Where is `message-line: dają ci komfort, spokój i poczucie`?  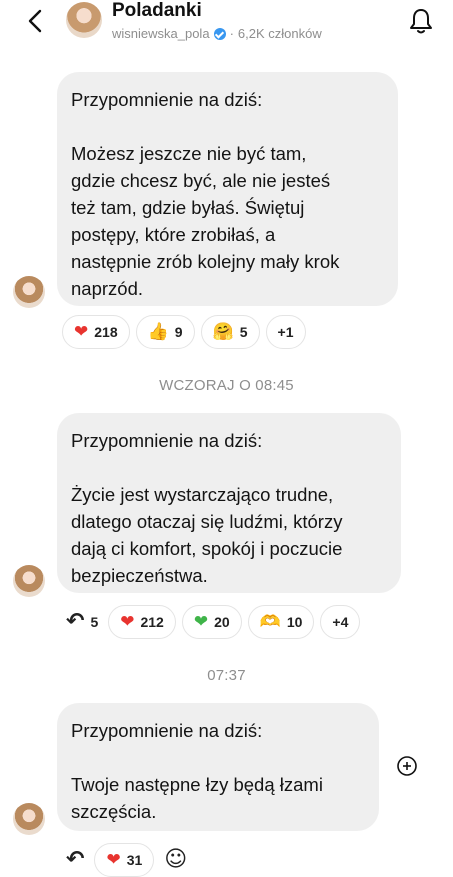
message-line: dają ci komfort, spokój i poczucie is located at coordinates (207, 548).